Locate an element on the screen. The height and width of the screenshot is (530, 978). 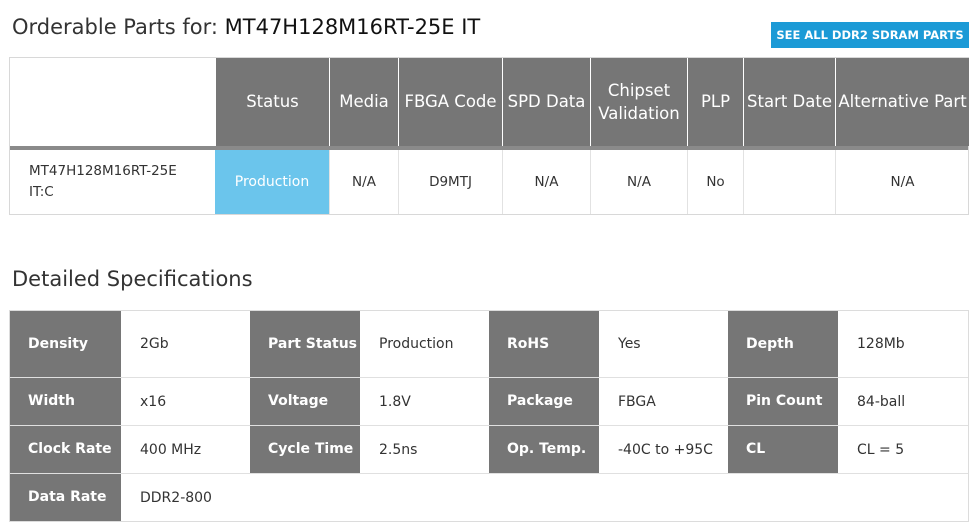
chipset-validation-cell: N/A is located at coordinates (638, 182).